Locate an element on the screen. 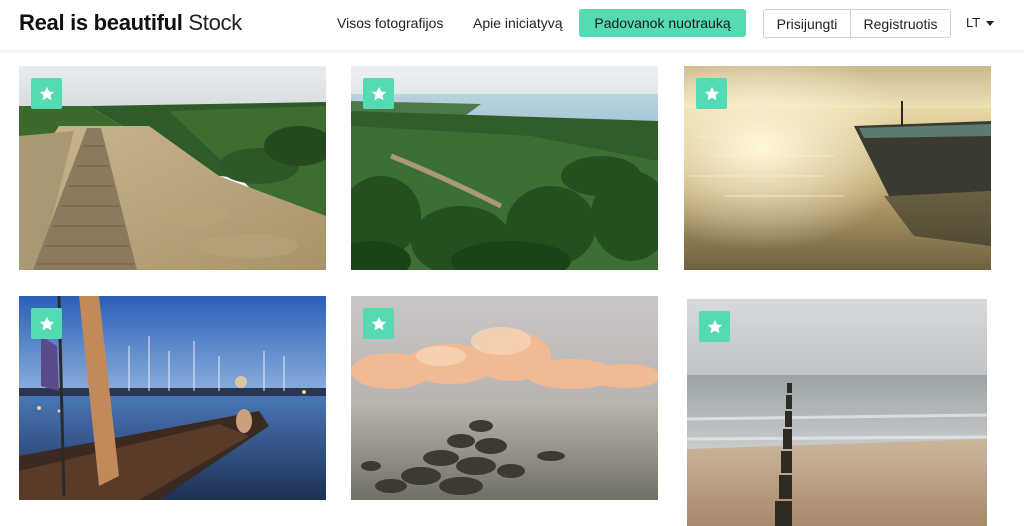 Image resolution: width=1024 pixels, height=526 pixels. auth-button-group: Prisijungti Registruotis is located at coordinates (857, 23).